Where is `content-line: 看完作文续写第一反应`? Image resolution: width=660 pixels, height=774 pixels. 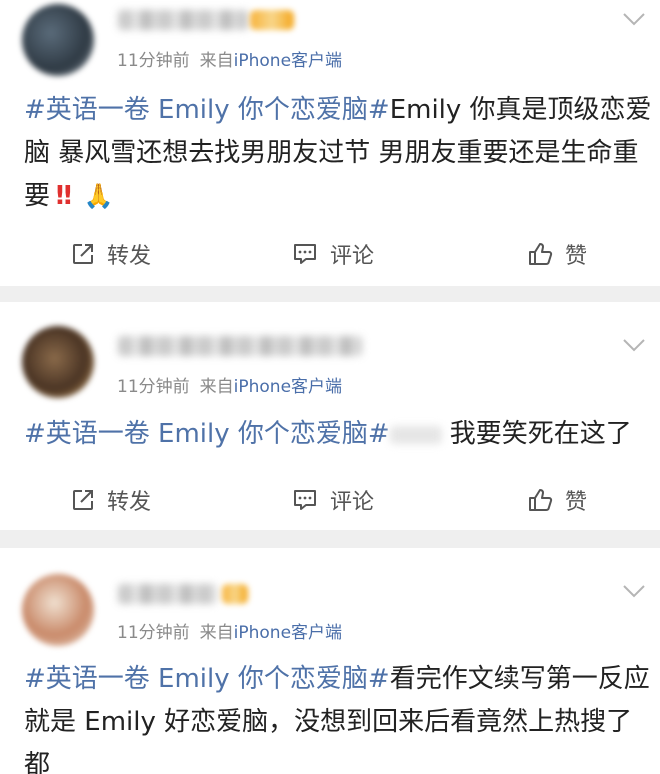 content-line: 看完作文续写第一反应 is located at coordinates (519, 679).